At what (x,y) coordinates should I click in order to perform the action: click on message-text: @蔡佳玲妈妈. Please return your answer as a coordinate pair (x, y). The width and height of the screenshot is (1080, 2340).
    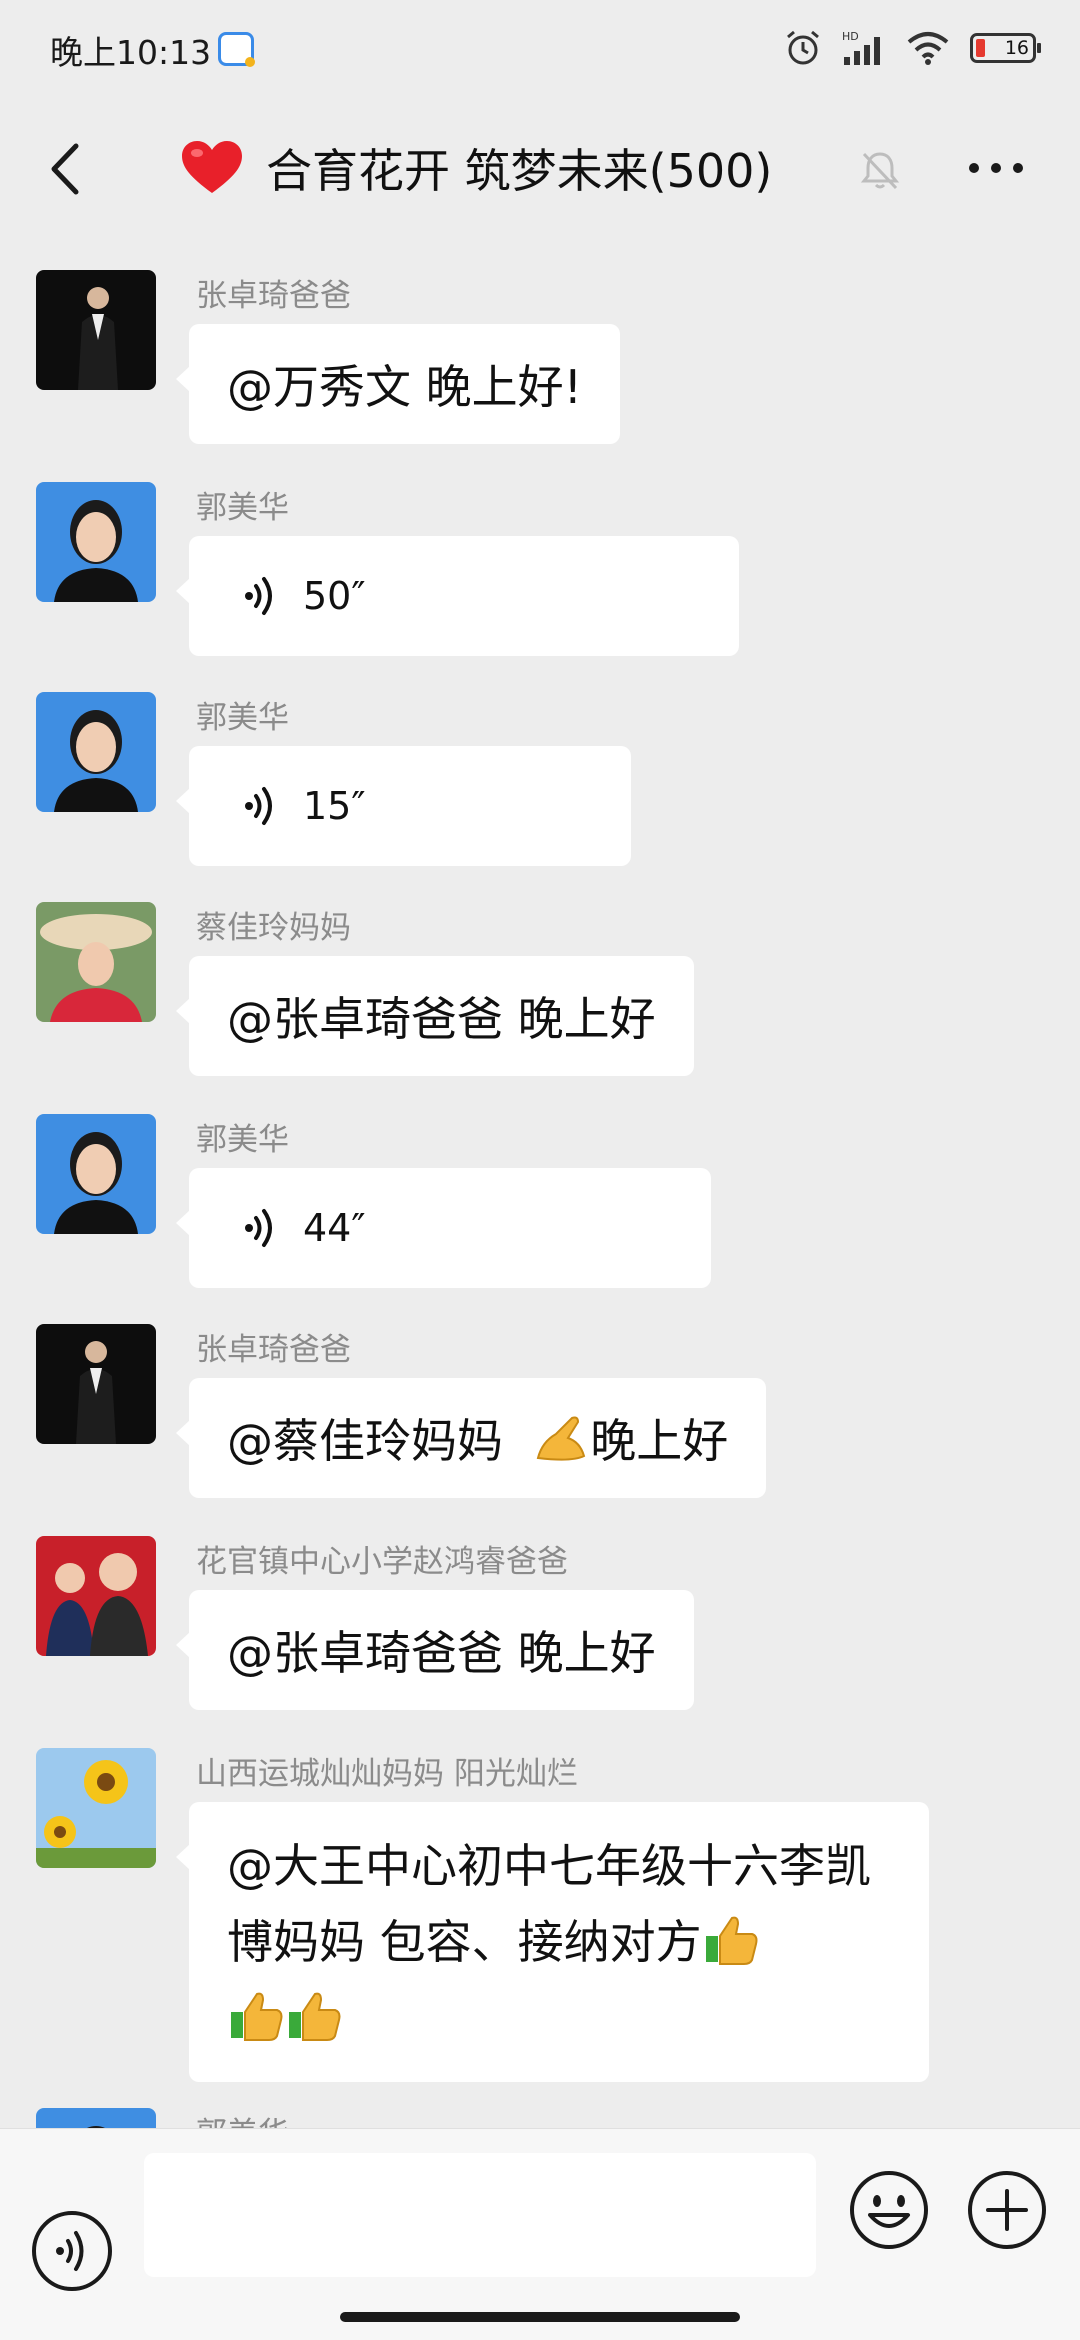
    Looking at the image, I should click on (380, 1441).